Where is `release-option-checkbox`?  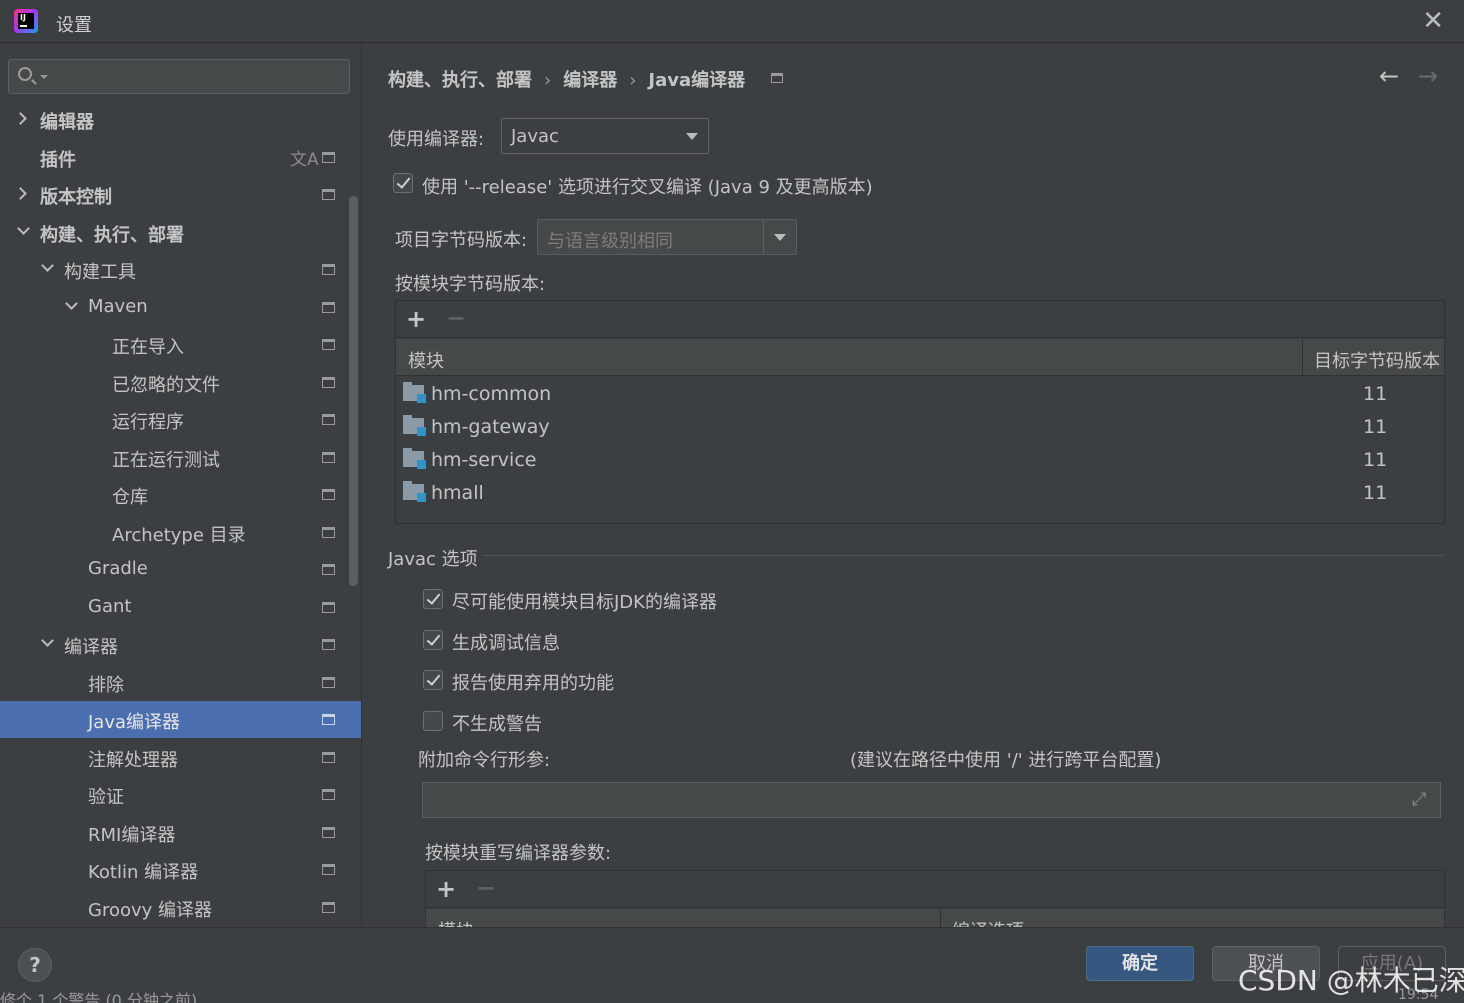
release-option-checkbox is located at coordinates (403, 183).